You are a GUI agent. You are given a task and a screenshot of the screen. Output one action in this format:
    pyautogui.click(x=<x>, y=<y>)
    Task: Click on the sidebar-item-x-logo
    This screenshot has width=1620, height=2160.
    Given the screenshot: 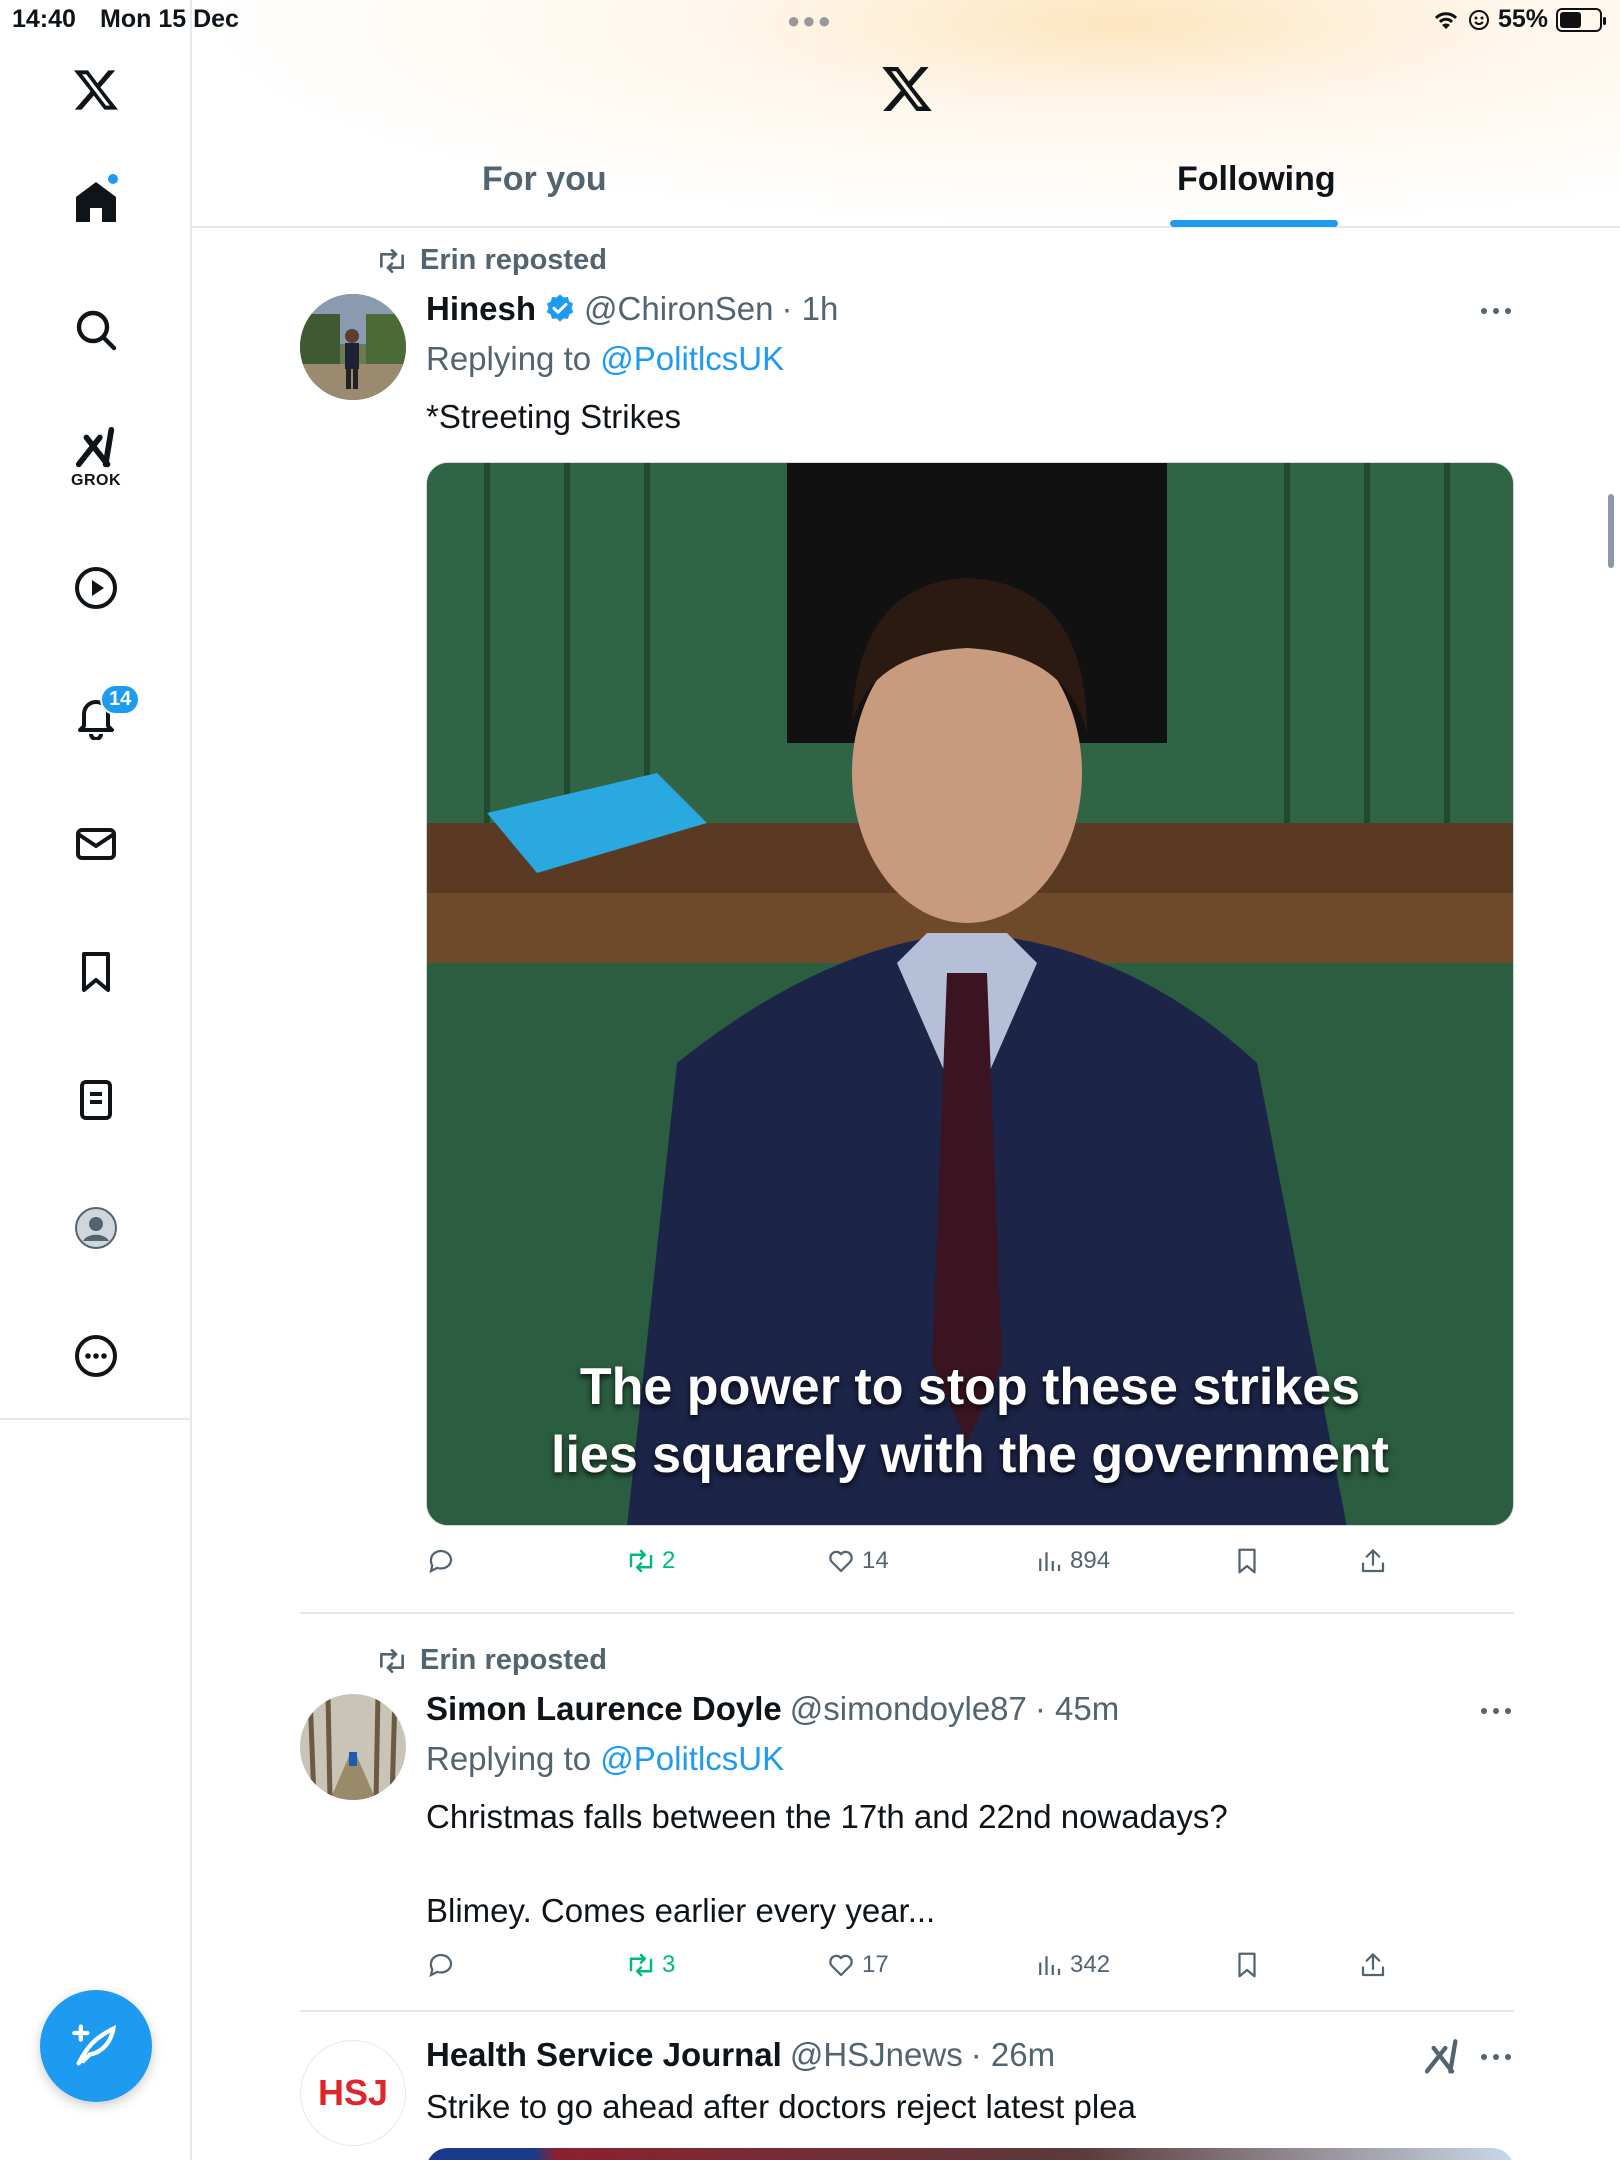 What is the action you would take?
    pyautogui.click(x=96, y=90)
    